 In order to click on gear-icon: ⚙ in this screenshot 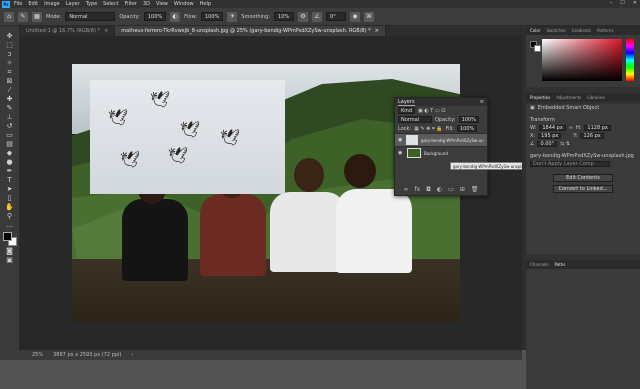, I will do `click(303, 16)`.